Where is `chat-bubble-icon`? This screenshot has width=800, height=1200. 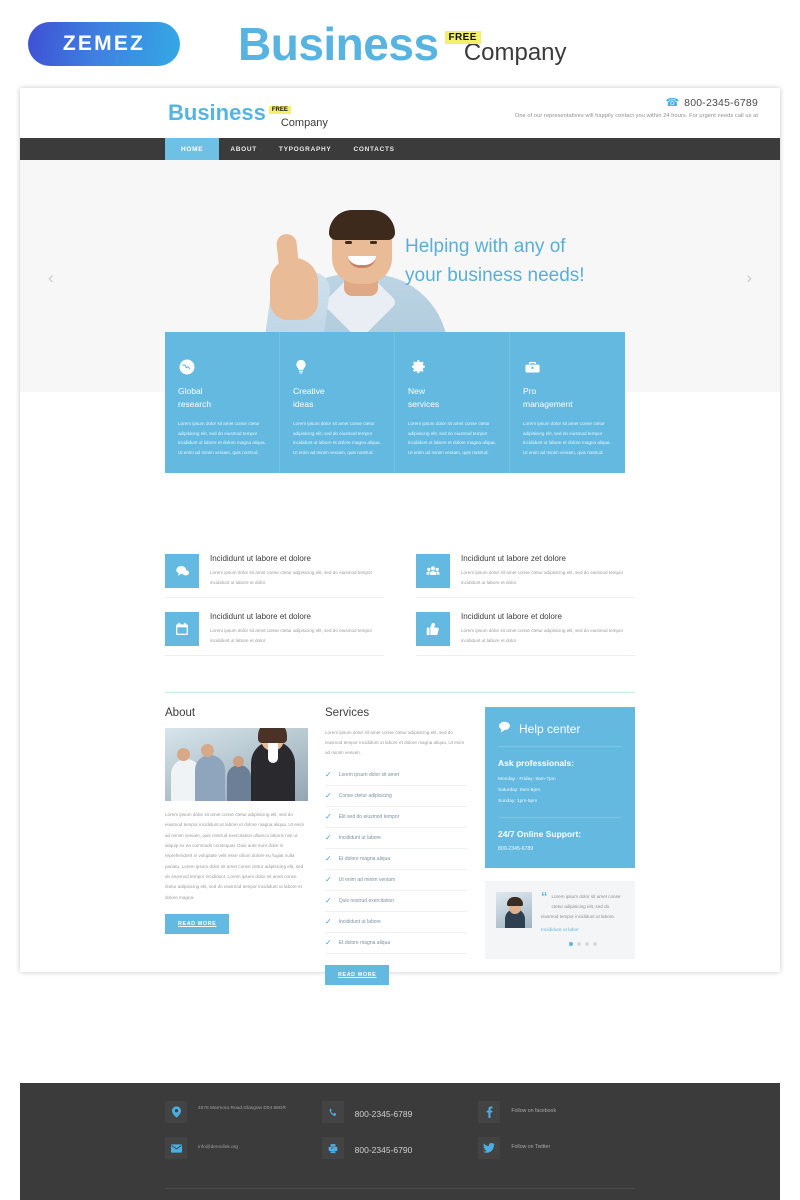
chat-bubble-icon is located at coordinates (182, 571).